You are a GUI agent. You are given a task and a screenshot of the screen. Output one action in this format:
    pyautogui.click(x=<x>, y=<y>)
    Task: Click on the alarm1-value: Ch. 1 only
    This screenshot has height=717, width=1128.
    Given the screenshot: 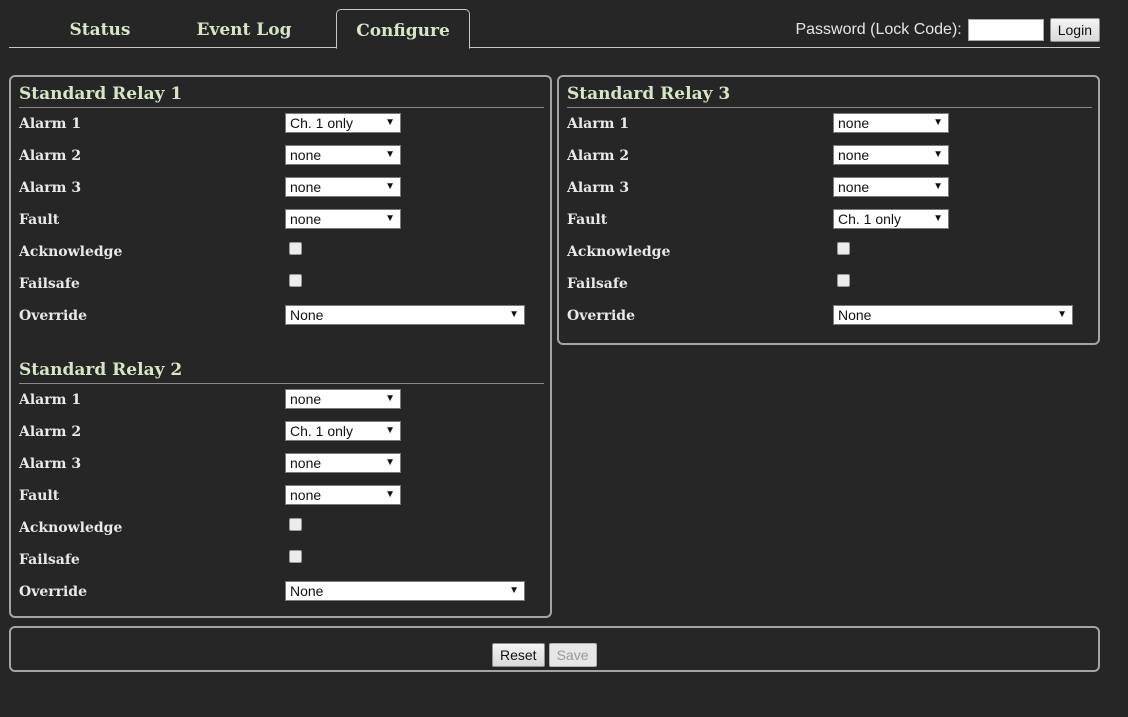 What is the action you would take?
    pyautogui.click(x=322, y=123)
    